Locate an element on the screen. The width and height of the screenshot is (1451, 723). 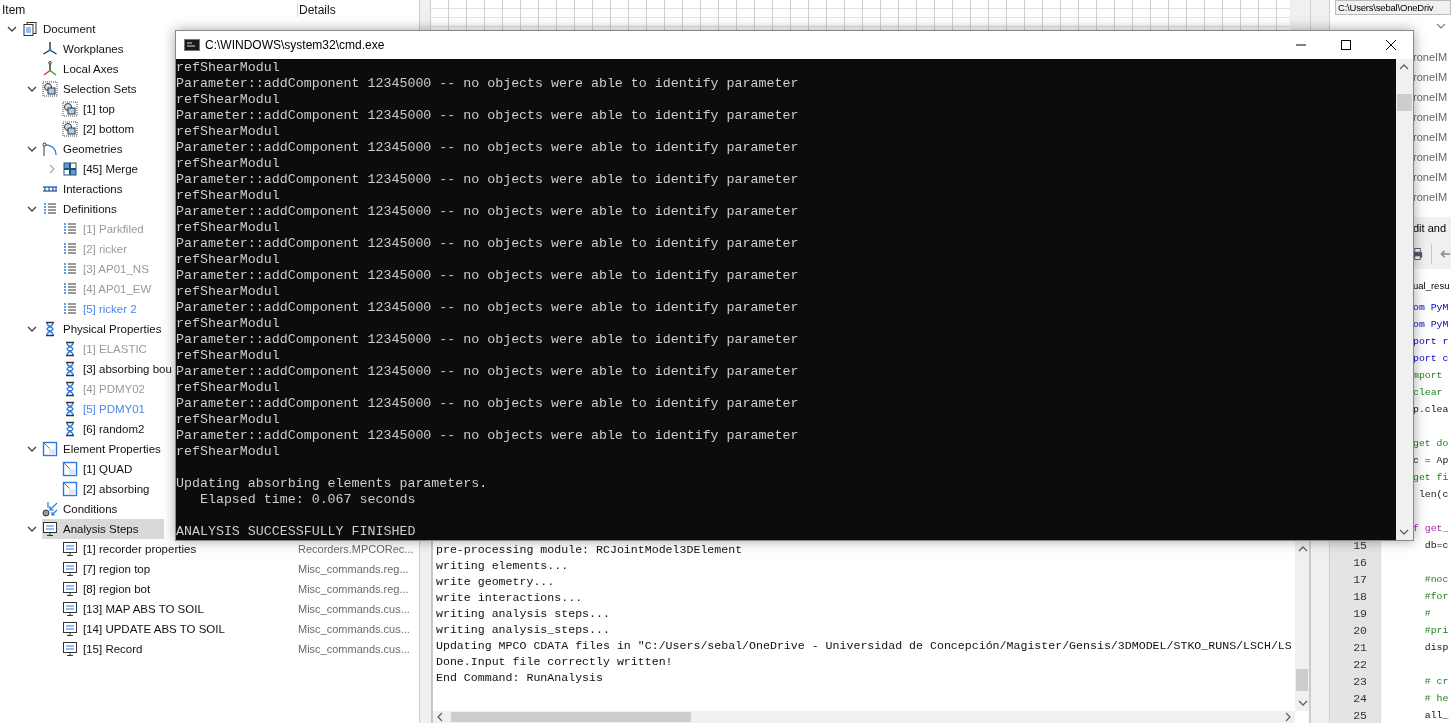
tree-item: Geometries is located at coordinates (82, 149).